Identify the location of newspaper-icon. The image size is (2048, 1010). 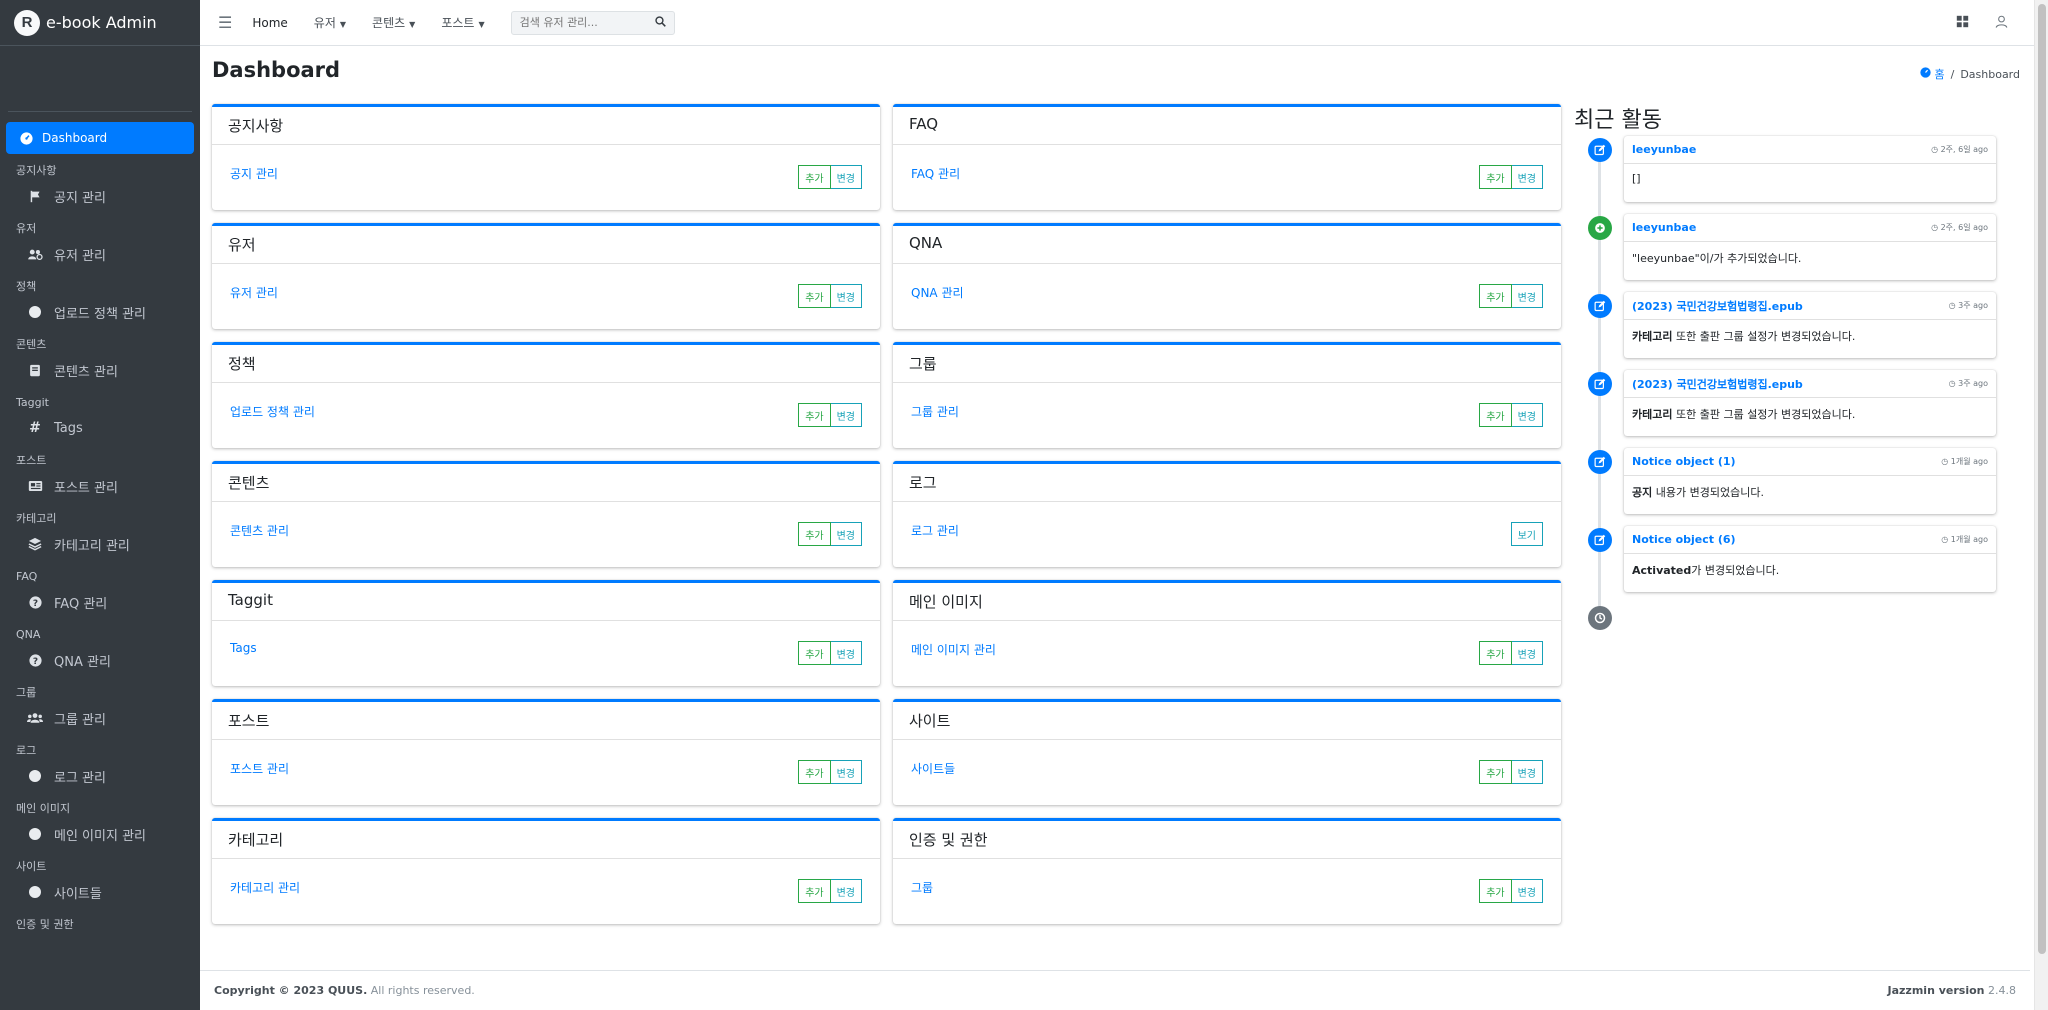
(35, 486).